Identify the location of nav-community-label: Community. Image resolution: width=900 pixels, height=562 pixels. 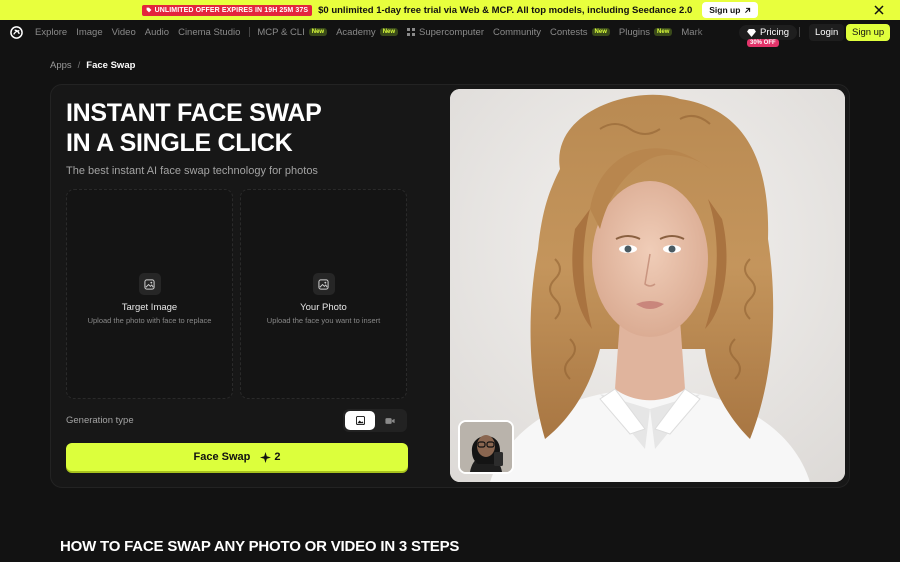
(517, 32).